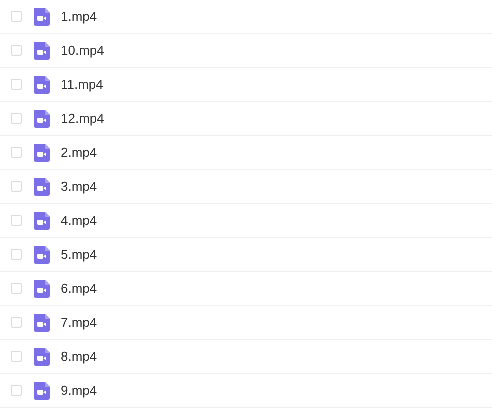 This screenshot has height=413, width=492. Describe the element at coordinates (82, 50) in the screenshot. I see `file-name: 10.mp4` at that location.